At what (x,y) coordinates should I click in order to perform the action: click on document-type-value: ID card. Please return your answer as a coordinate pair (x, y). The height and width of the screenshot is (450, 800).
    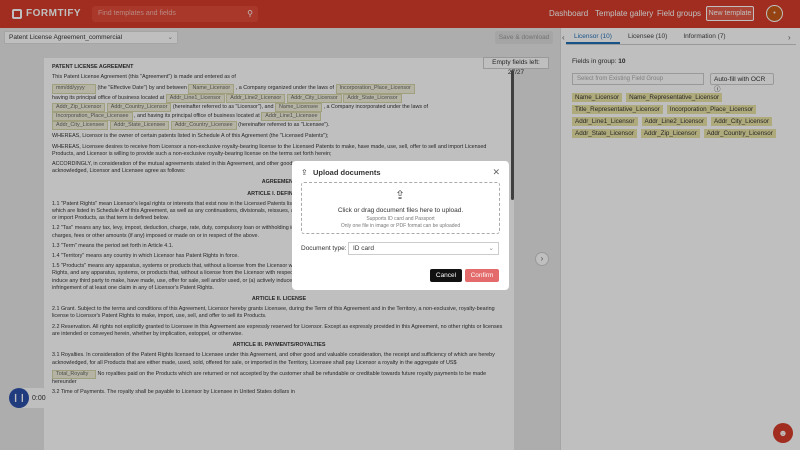
    Looking at the image, I should click on (363, 248).